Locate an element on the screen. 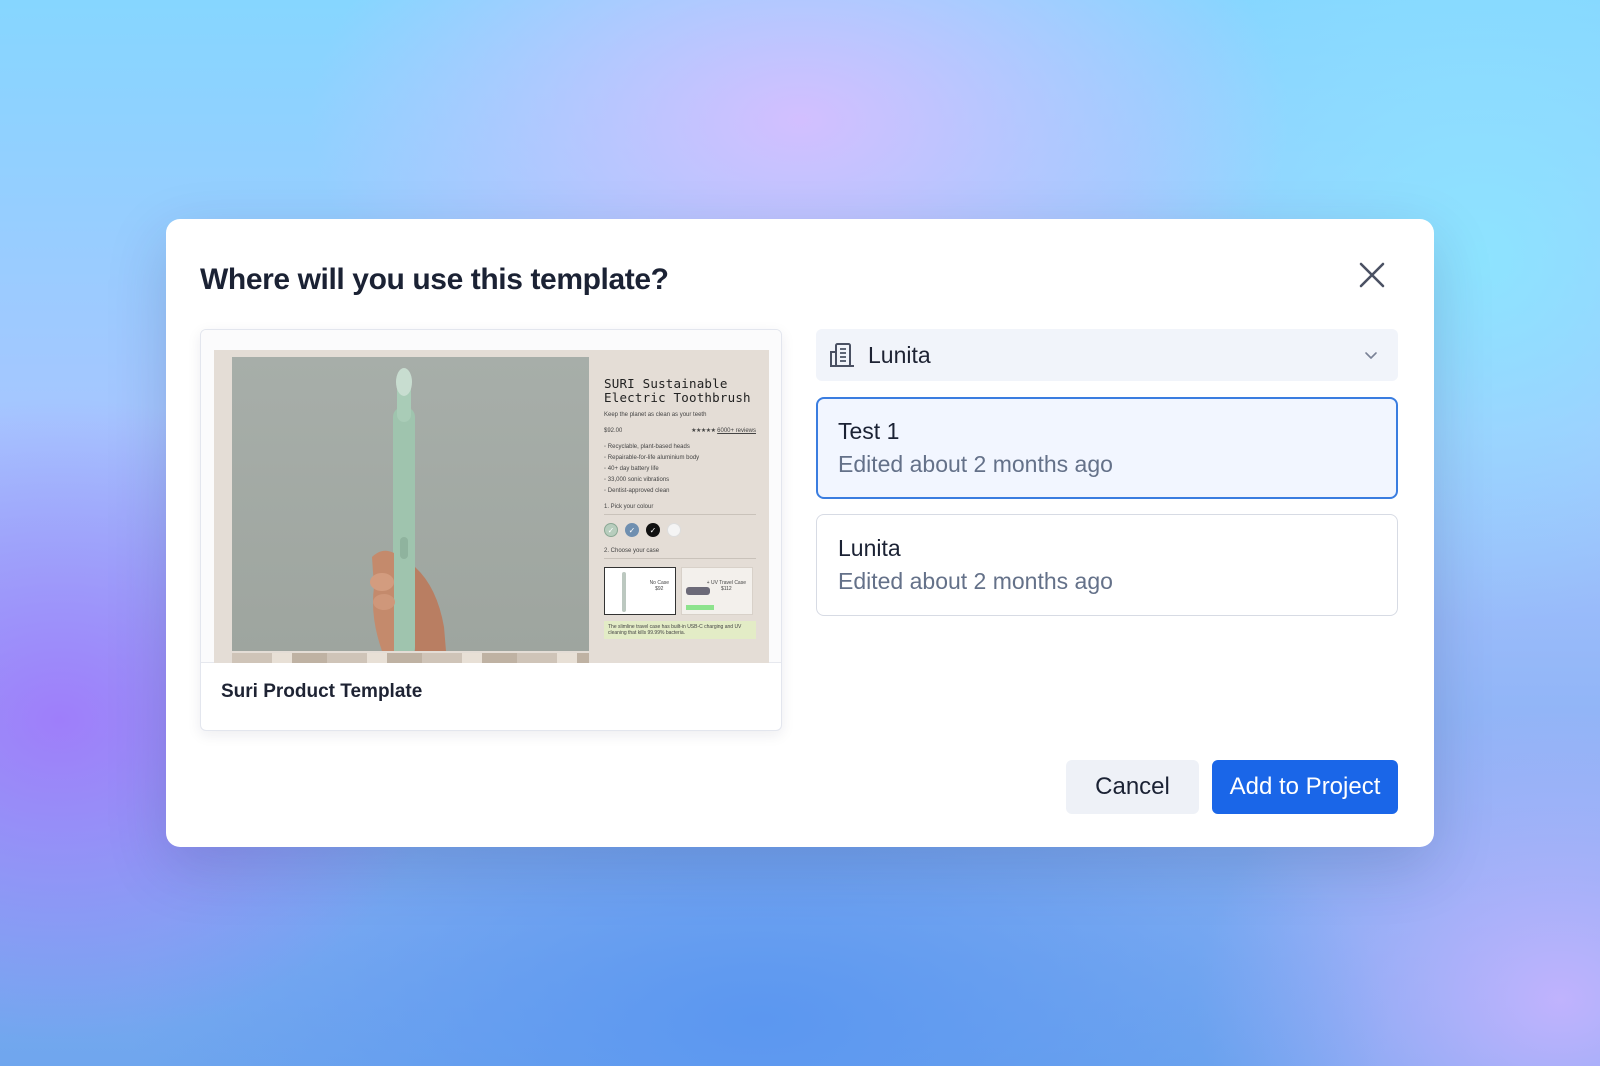  swatch-blue: ✓ is located at coordinates (632, 530).